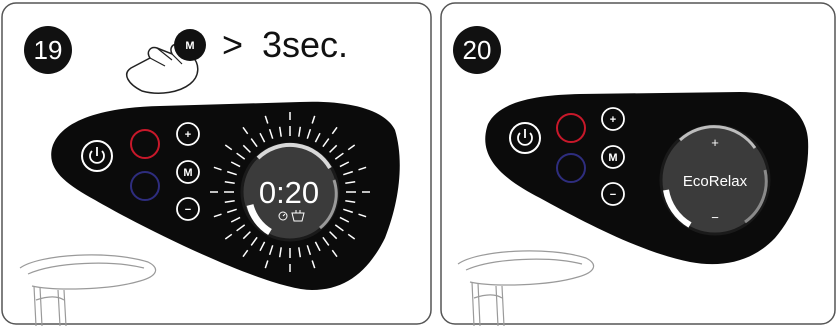  Describe the element at coordinates (232, 44) in the screenshot. I see `hold-operator: >` at that location.